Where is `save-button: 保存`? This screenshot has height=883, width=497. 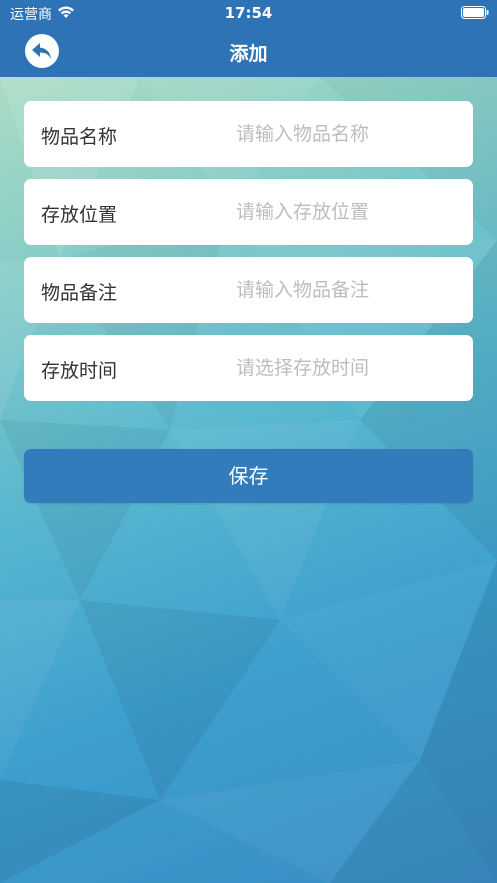
save-button: 保存 is located at coordinates (248, 476).